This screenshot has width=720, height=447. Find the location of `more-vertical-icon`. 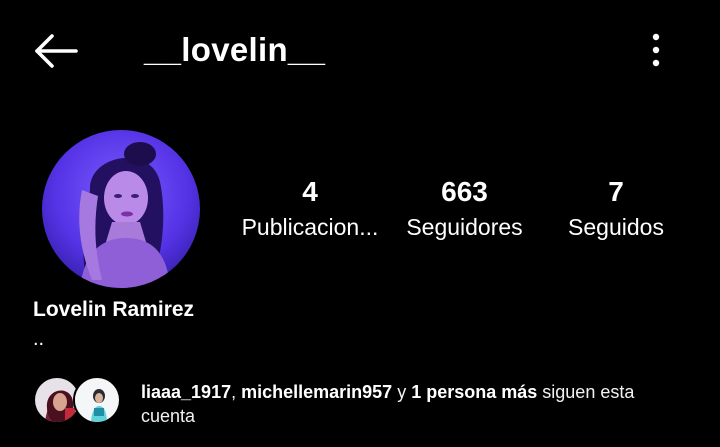

more-vertical-icon is located at coordinates (656, 50).